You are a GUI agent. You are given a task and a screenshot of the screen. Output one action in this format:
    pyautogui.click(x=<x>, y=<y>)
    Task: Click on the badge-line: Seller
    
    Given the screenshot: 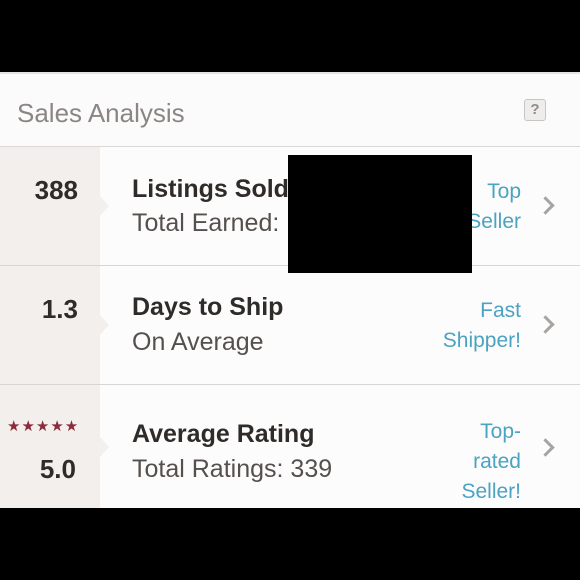 What is the action you would take?
    pyautogui.click(x=494, y=221)
    